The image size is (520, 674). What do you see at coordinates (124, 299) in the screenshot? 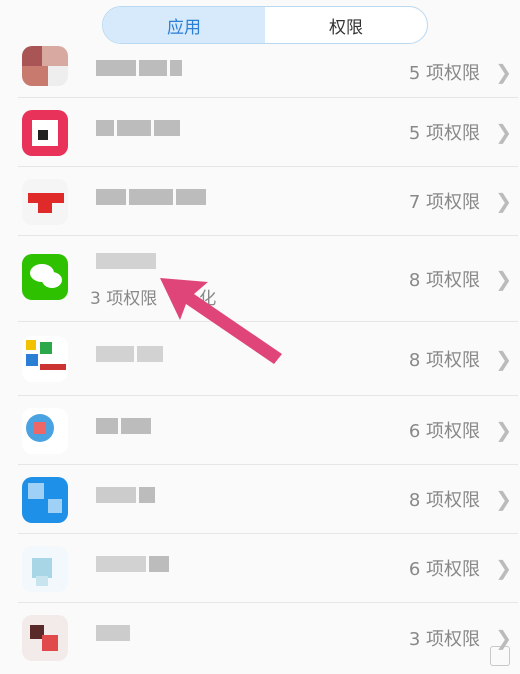
I see `subtitle-permissions: 3 项权限` at bounding box center [124, 299].